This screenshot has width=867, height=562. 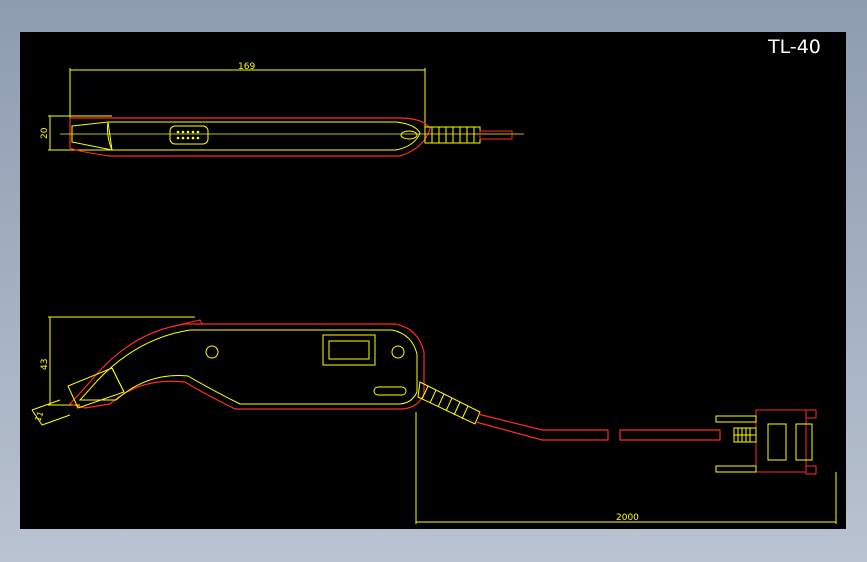 I want to click on dim-tip-size: 11, so click(x=39, y=416).